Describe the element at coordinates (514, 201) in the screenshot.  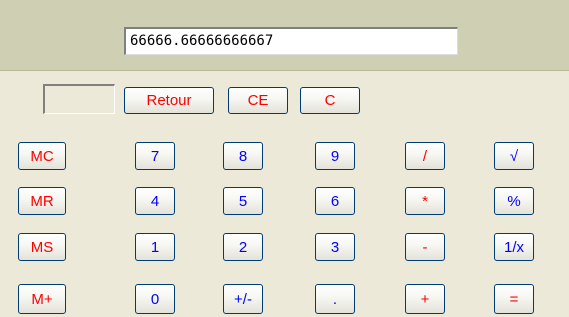
I see `percent-button: %` at that location.